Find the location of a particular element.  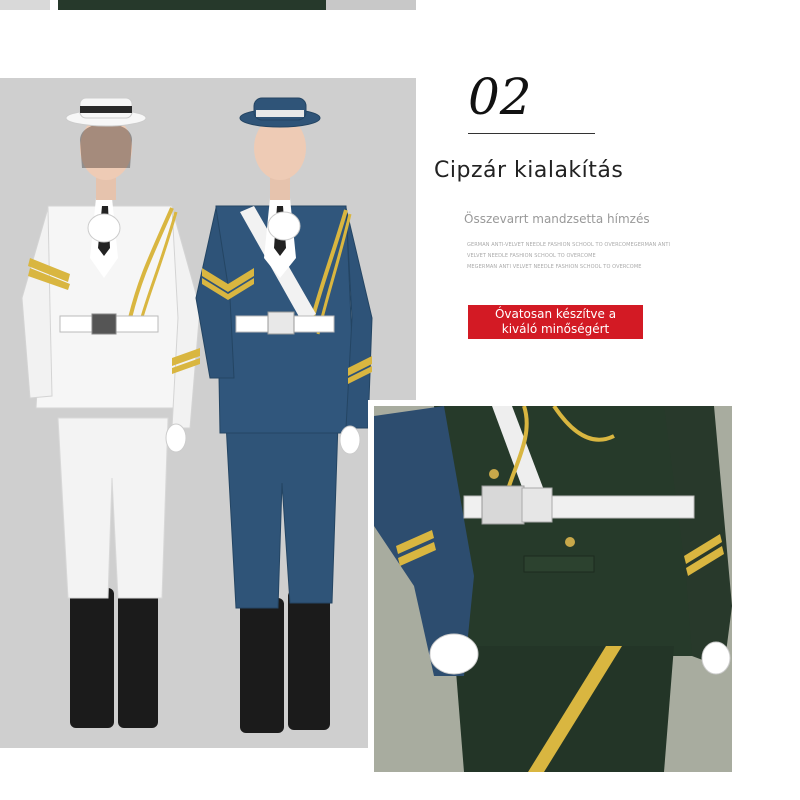

top-photo-strip-right is located at coordinates (371, 5).